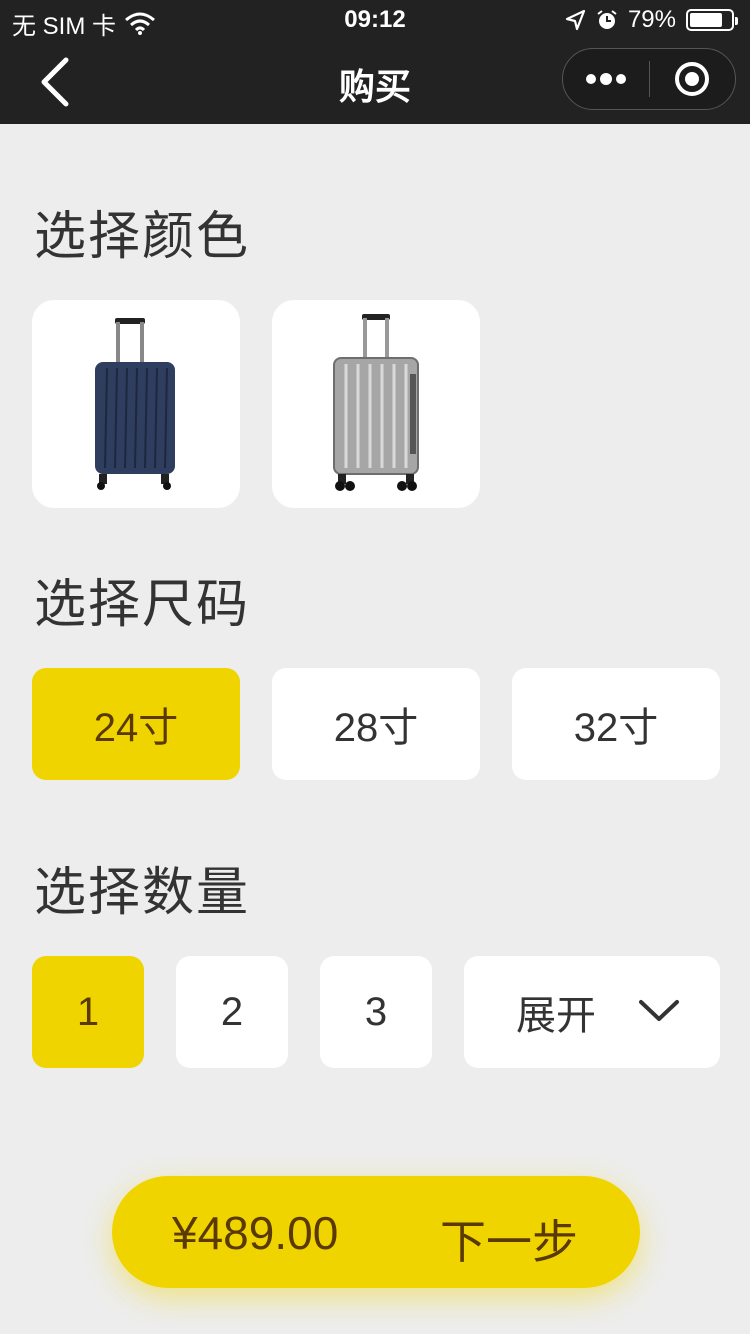 The height and width of the screenshot is (1334, 750). Describe the element at coordinates (376, 1012) in the screenshot. I see `quantity-option-3: 3` at that location.